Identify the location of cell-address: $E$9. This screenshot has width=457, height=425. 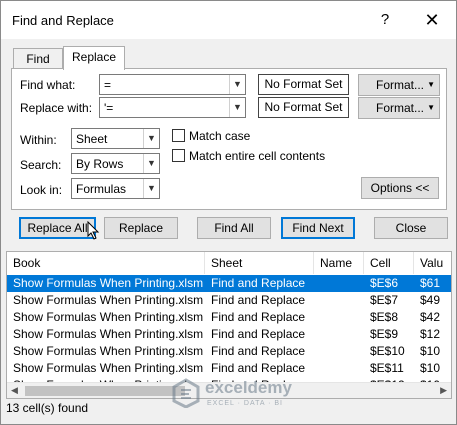
(384, 334).